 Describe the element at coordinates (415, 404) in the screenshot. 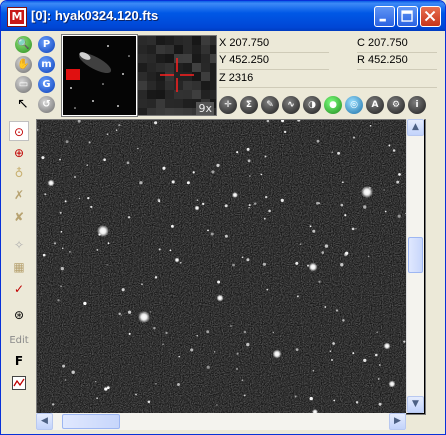

I see `scroll-down-button: ▼` at that location.